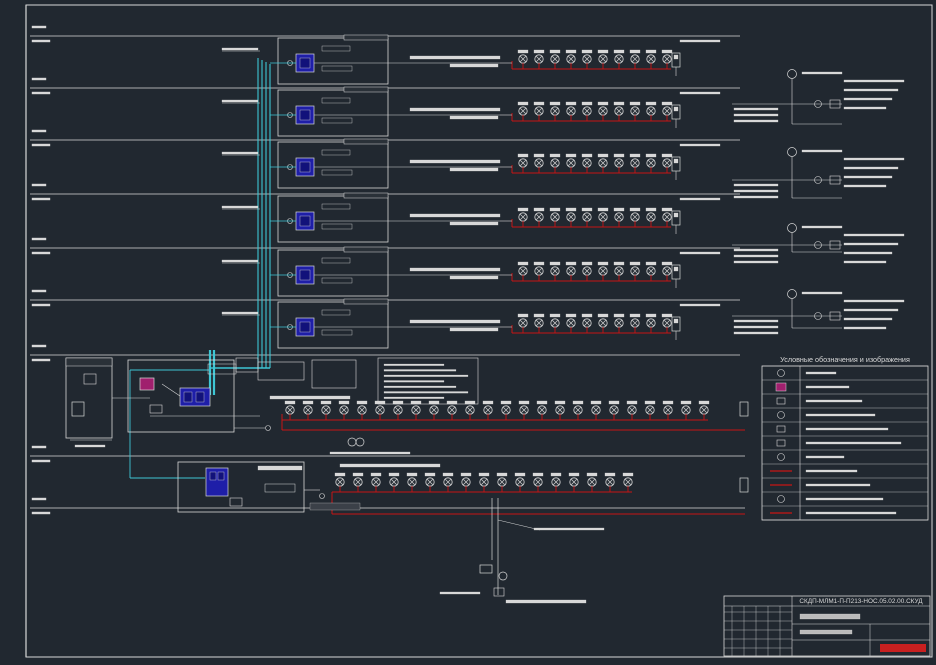 This screenshot has height=665, width=936. What do you see at coordinates (845, 359) in the screenshot?
I see `legend-title: Условные обозначения и изображения` at bounding box center [845, 359].